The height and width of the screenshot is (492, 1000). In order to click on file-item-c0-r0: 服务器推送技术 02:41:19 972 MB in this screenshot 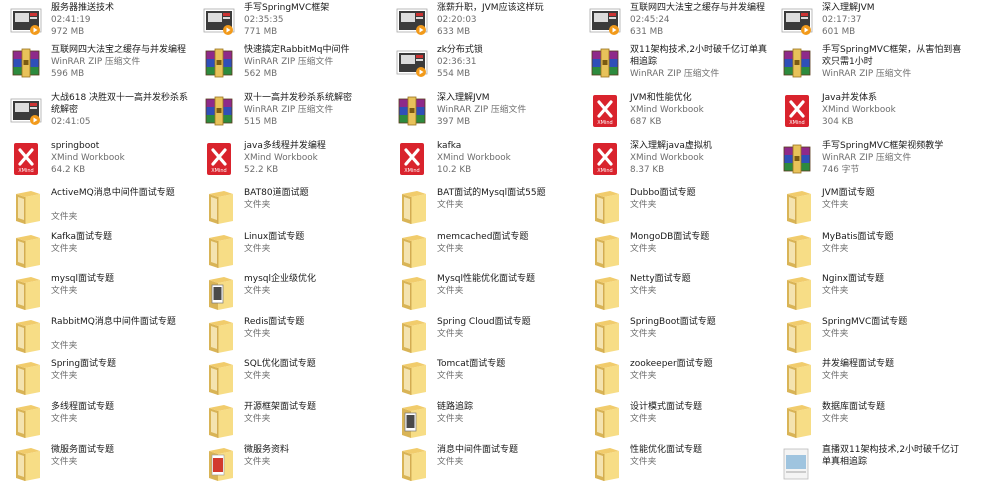, I will do `click(96, 22)`.